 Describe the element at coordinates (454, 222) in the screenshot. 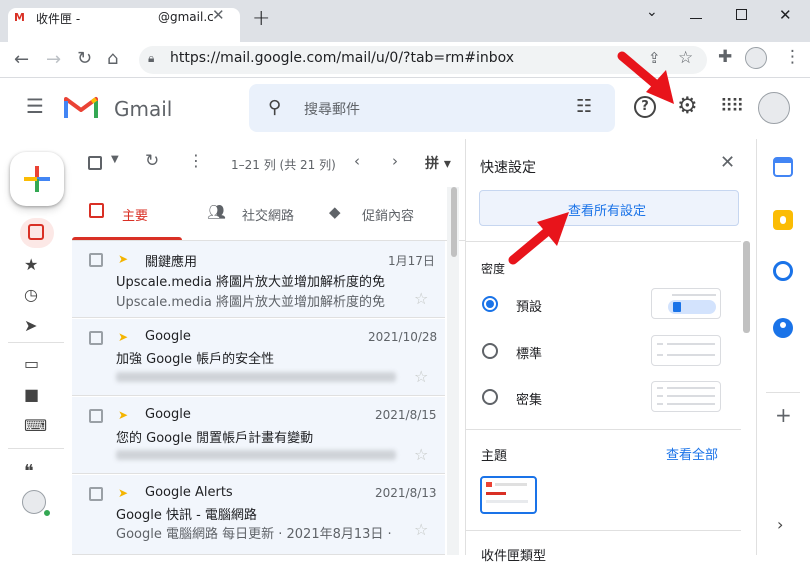

I see `list-scrollbar-thumb` at that location.